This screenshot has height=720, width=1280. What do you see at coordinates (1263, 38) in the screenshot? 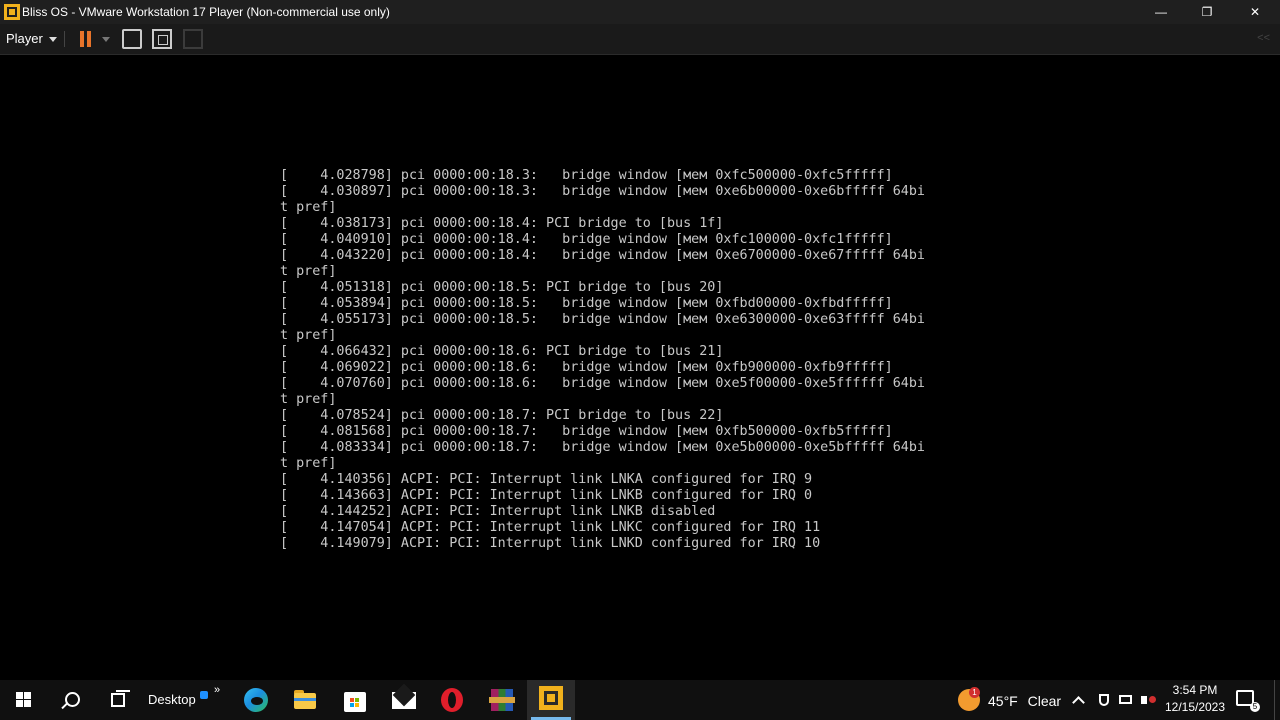
I see `collapse-toolbar-icon: <<` at bounding box center [1263, 38].